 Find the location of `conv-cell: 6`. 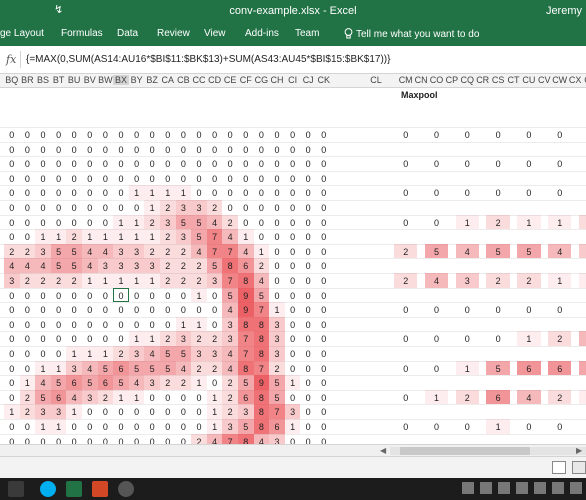

conv-cell: 6 is located at coordinates (106, 383).